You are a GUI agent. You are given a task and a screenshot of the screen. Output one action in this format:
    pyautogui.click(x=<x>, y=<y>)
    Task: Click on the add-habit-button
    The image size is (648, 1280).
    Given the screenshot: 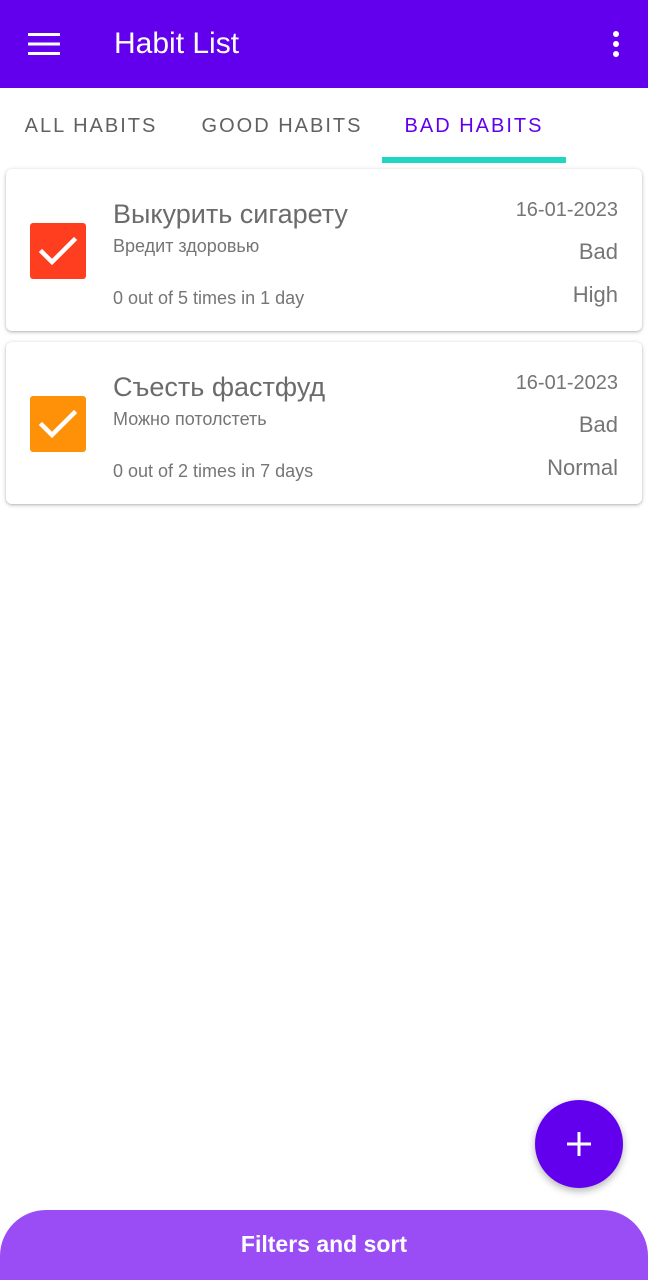 What is the action you would take?
    pyautogui.click(x=579, y=1144)
    